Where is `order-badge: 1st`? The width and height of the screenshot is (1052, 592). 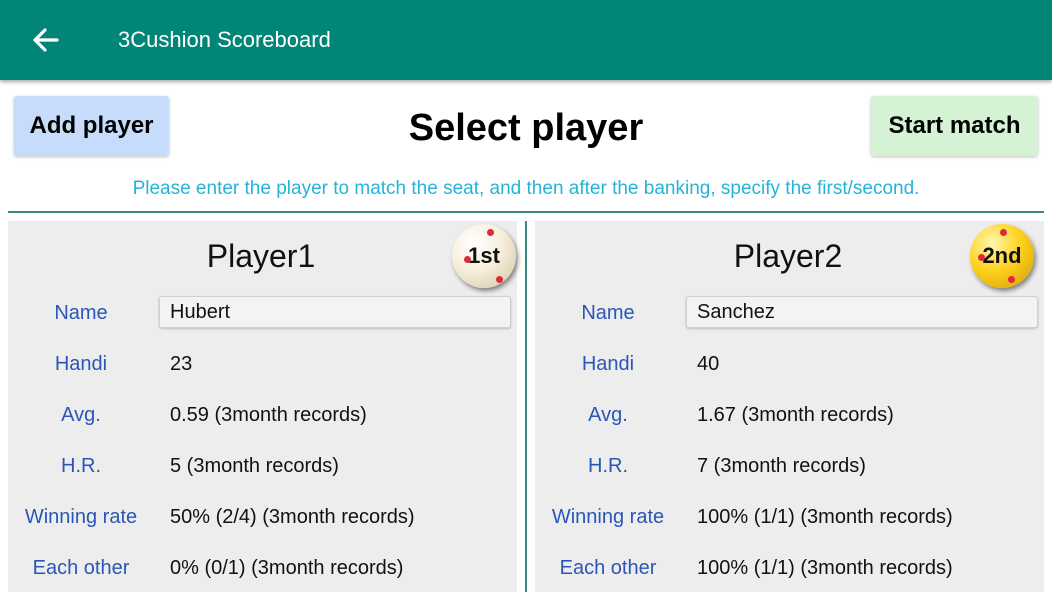 order-badge: 1st is located at coordinates (484, 255).